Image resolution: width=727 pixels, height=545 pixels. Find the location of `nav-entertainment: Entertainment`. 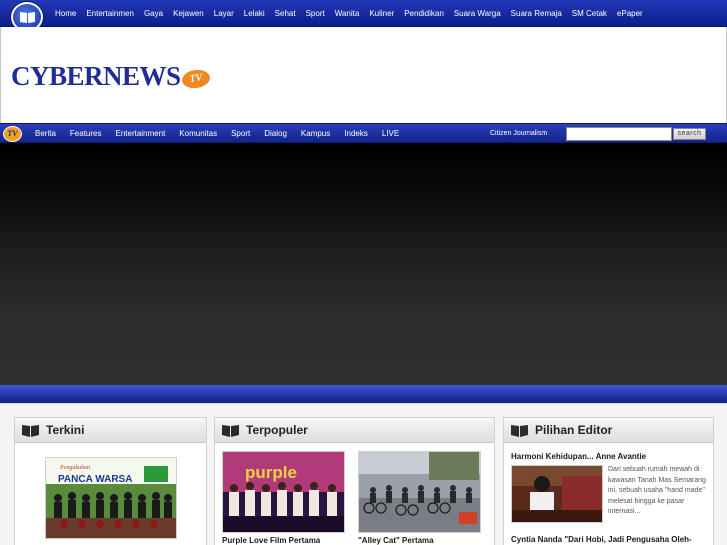

nav-entertainment: Entertainment is located at coordinates (140, 133).